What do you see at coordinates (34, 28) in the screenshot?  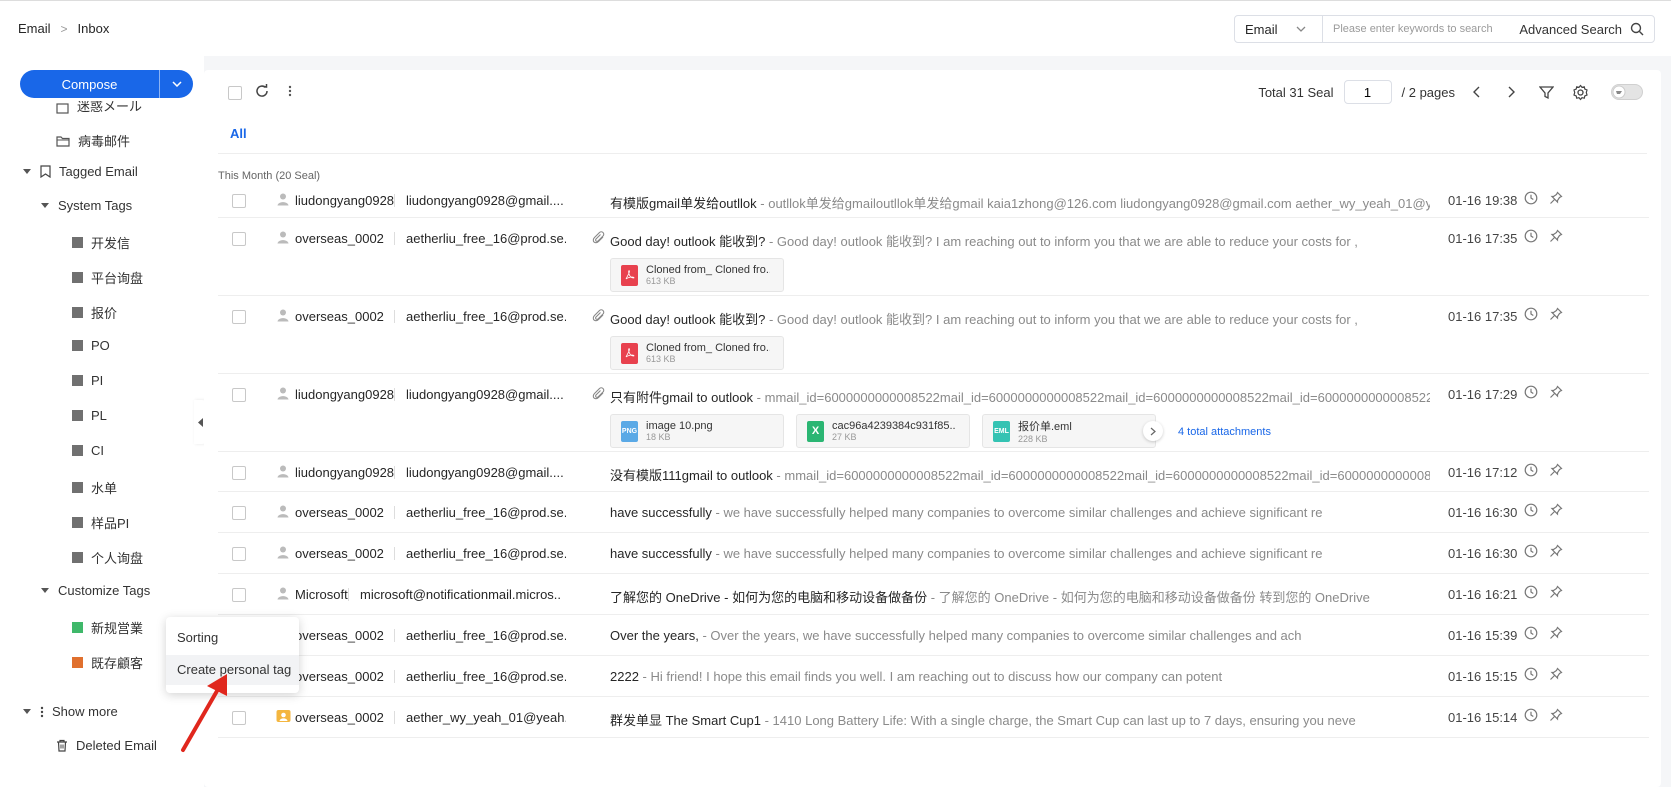 I see `breadcrumb-email: Email` at bounding box center [34, 28].